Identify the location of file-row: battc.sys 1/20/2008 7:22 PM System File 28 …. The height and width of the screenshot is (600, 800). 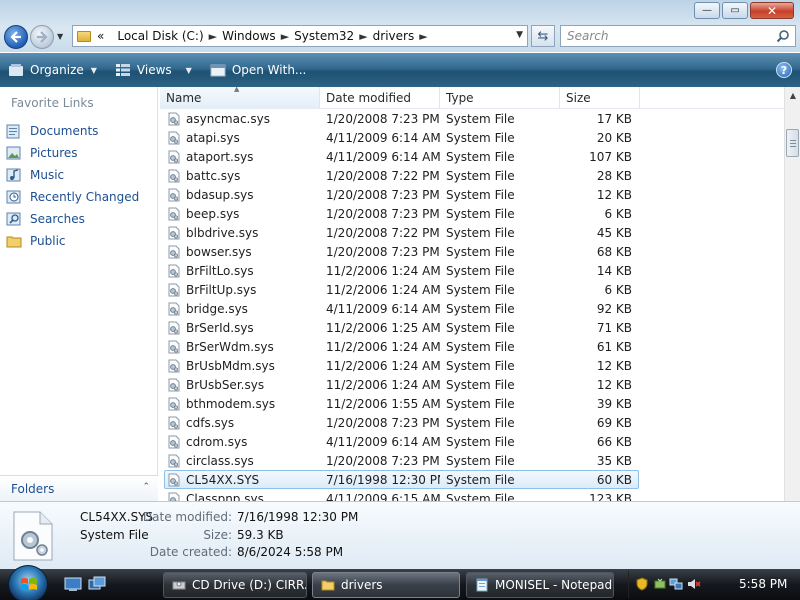
(472, 175).